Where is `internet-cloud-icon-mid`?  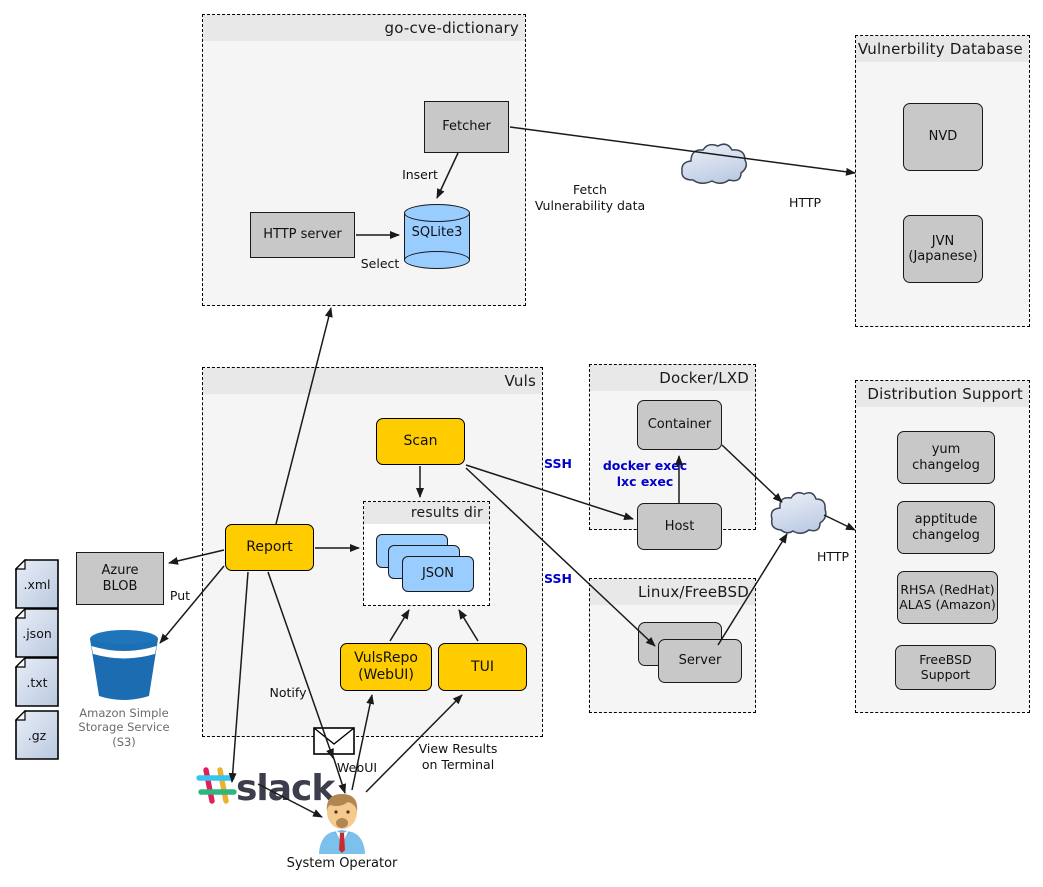 internet-cloud-icon-mid is located at coordinates (798, 512).